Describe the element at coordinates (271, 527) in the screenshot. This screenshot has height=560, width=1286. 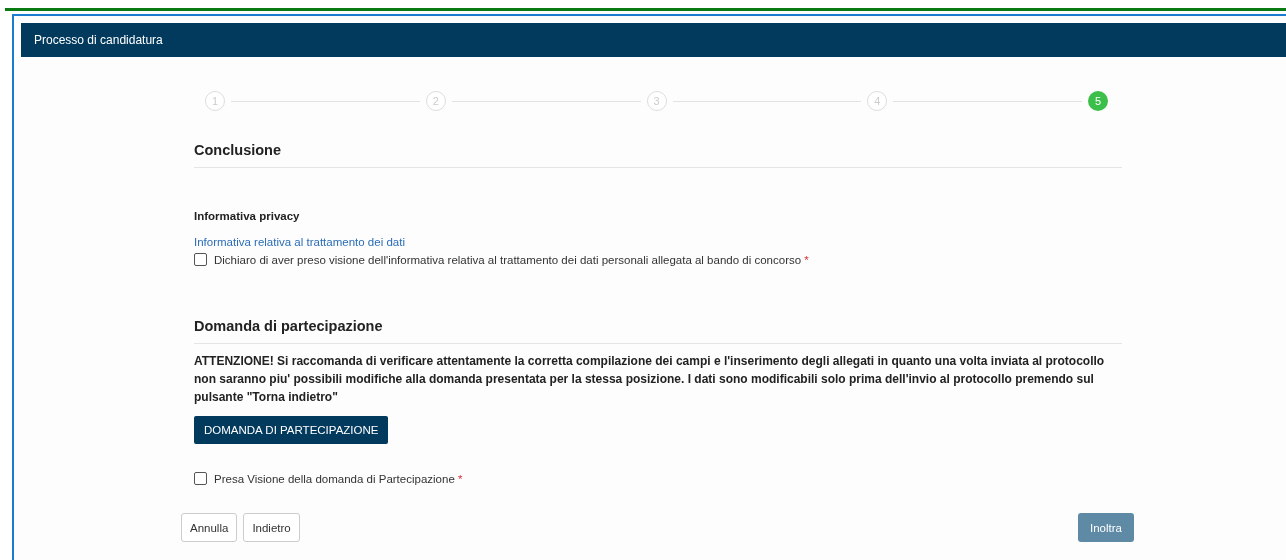
I see `back-button: Indietro` at that location.